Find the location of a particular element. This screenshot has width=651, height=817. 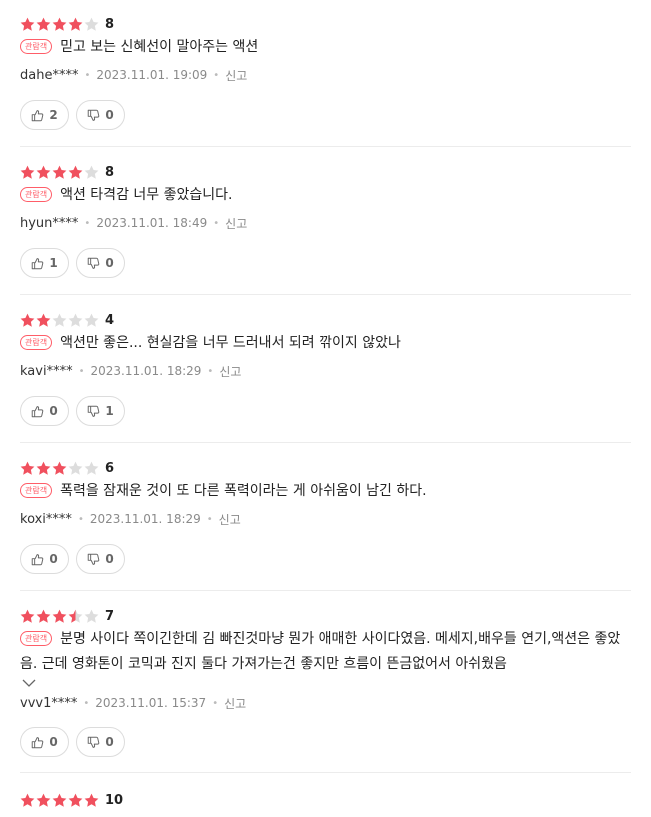

author-id: kavi**** is located at coordinates (46, 371).